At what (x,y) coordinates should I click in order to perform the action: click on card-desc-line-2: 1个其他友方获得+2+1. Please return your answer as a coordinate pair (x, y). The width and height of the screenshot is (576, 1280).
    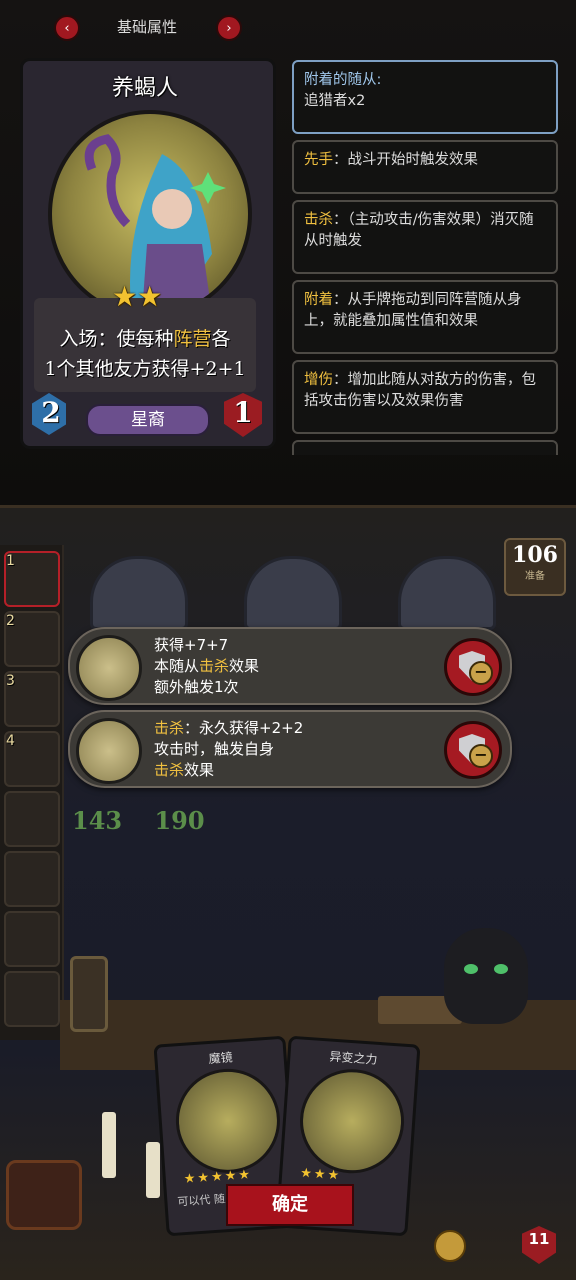
    Looking at the image, I should click on (145, 369).